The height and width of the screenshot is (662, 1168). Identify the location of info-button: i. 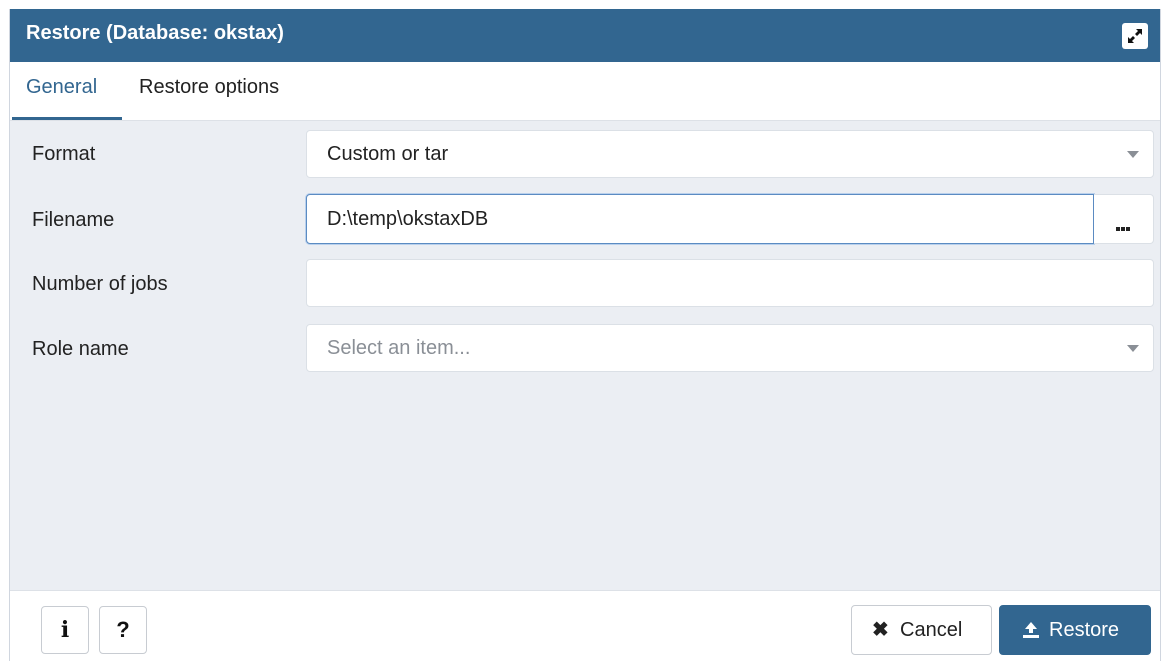
(65, 630).